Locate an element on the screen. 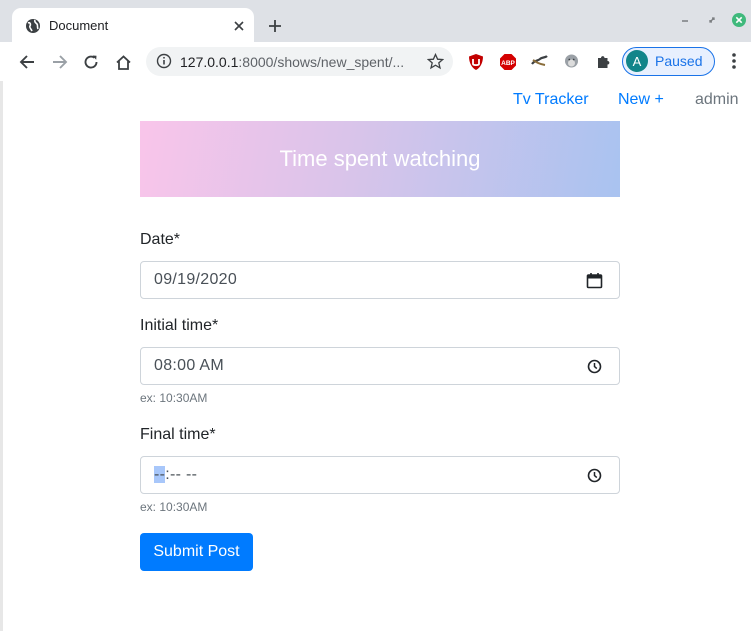 This screenshot has width=751, height=631. date-input: 09/19/2020 is located at coordinates (380, 280).